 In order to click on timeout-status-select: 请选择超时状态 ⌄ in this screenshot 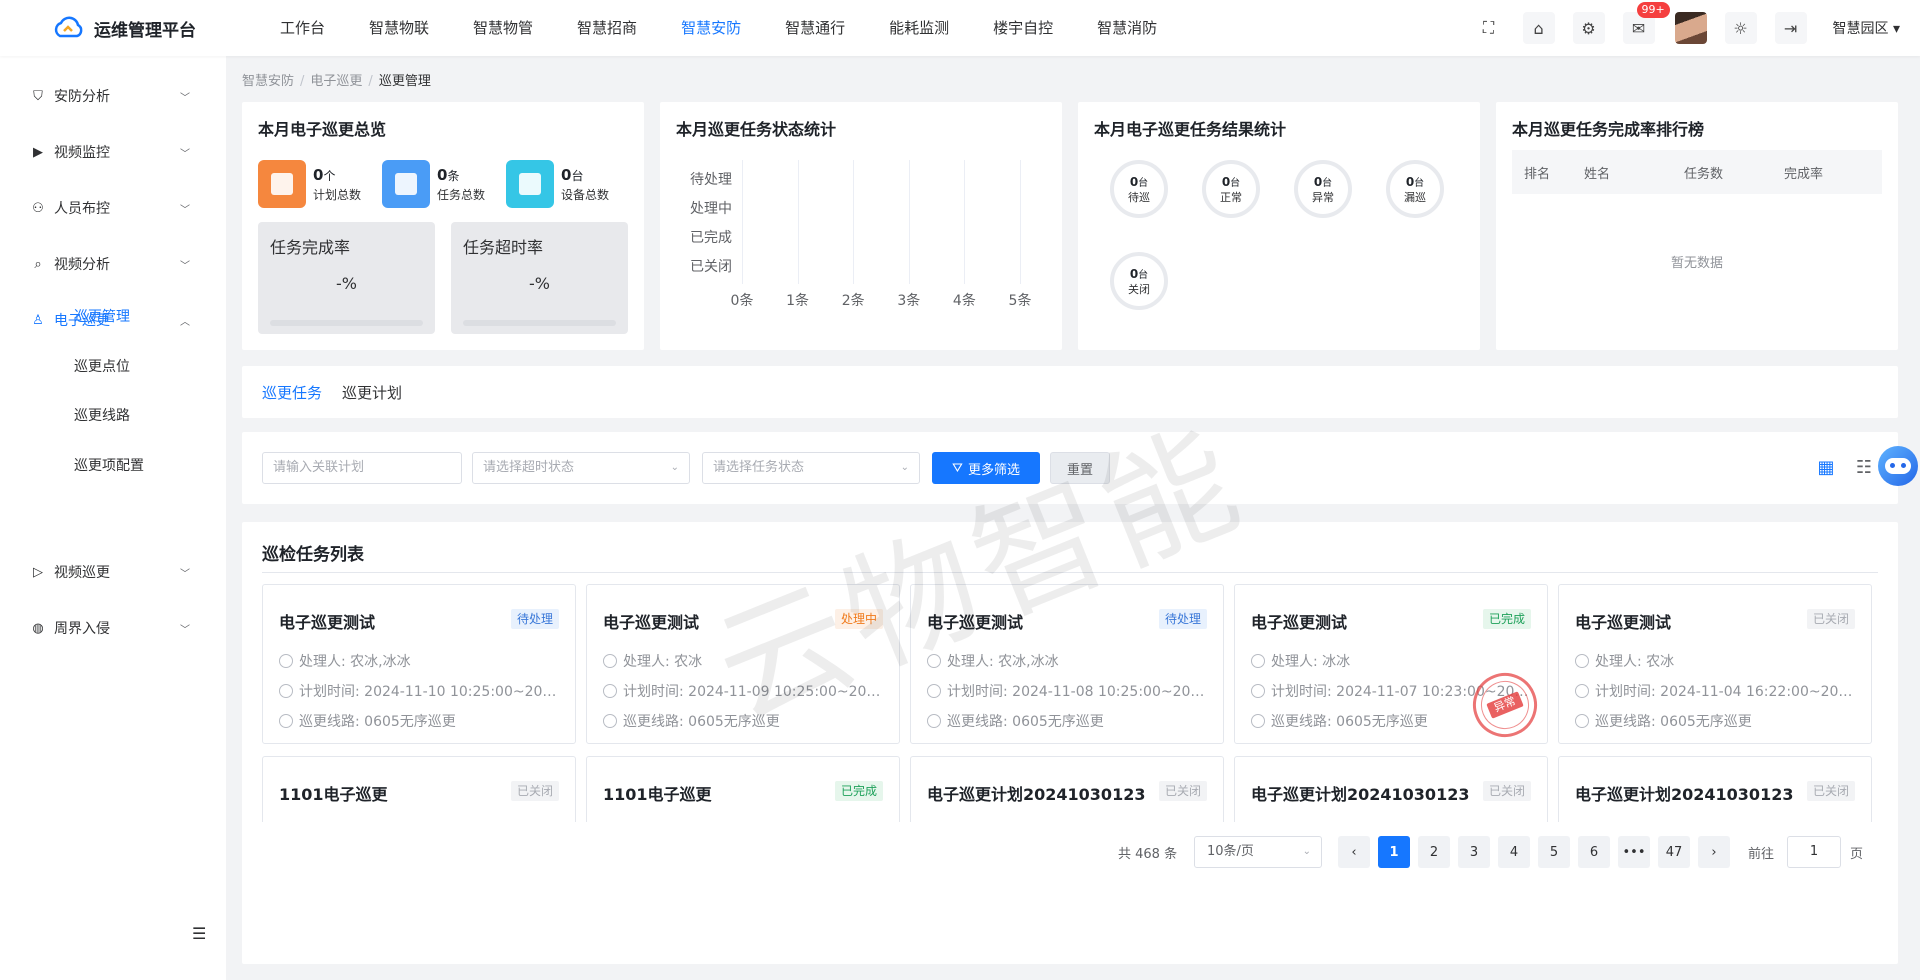, I will do `click(581, 468)`.